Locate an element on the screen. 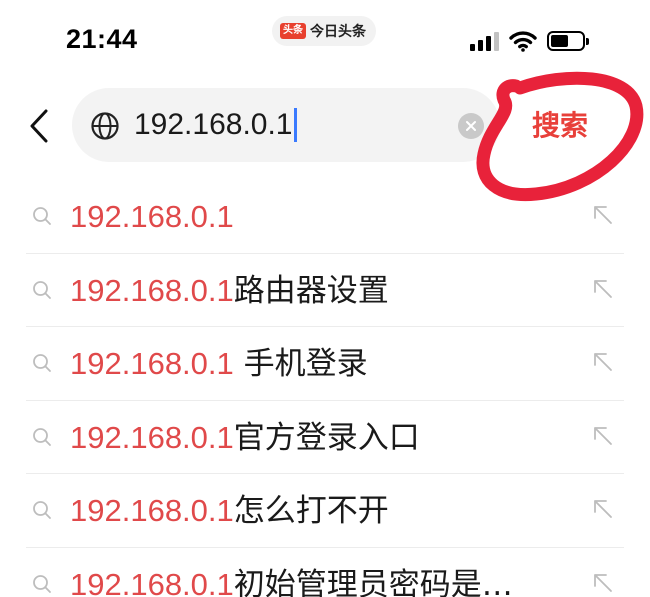 The height and width of the screenshot is (597, 650). wifi-icon is located at coordinates (523, 41).